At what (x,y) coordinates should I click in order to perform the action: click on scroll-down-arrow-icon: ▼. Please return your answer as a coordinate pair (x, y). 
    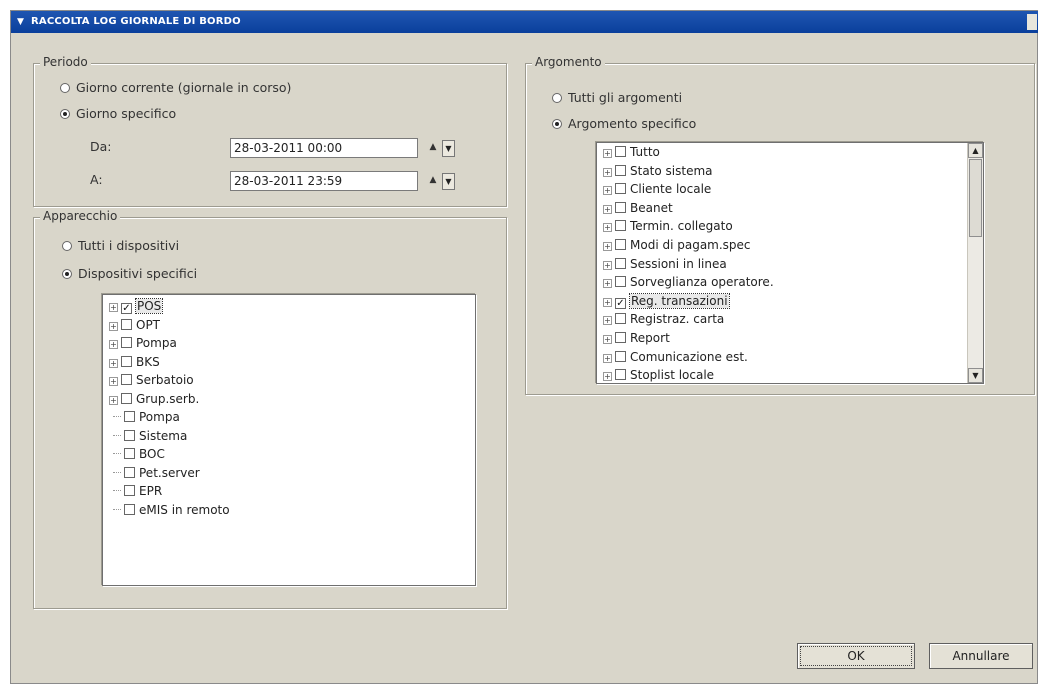
    Looking at the image, I should click on (975, 375).